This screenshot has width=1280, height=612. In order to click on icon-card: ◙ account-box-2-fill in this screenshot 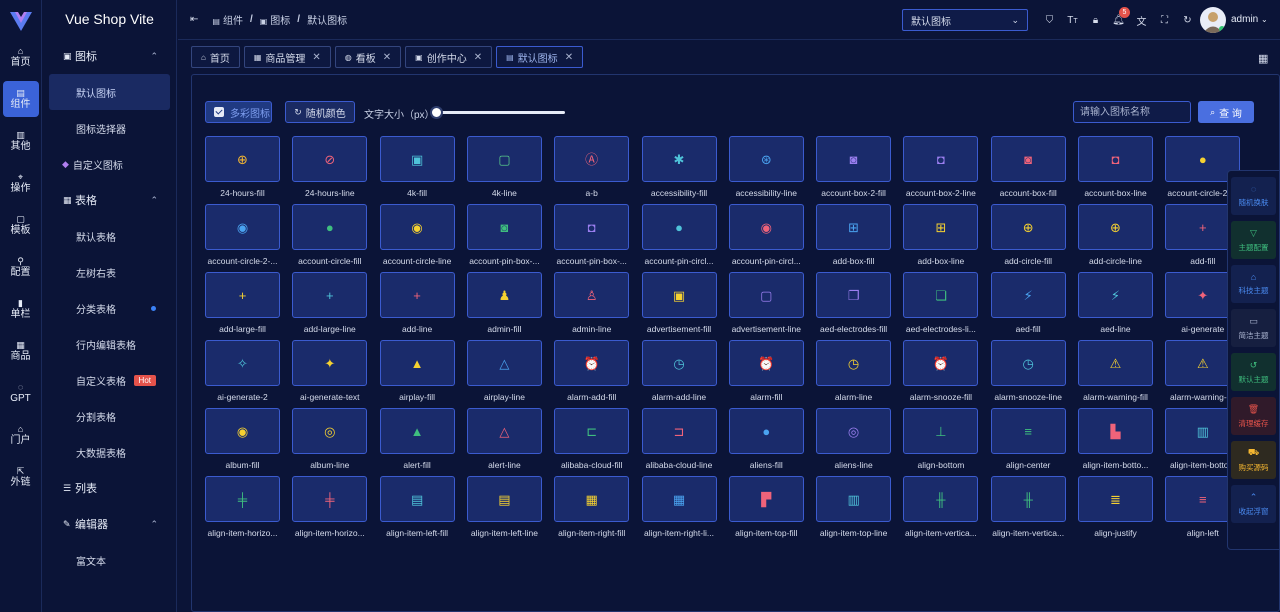, I will do `click(854, 167)`.